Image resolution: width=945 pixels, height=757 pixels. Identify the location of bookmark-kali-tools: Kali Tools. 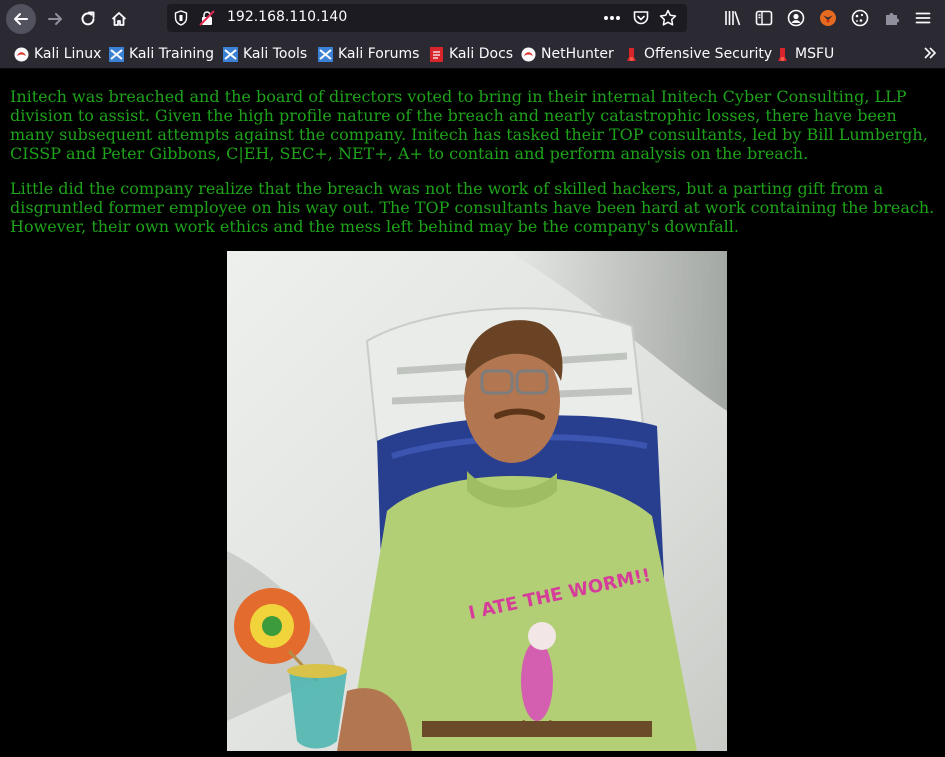
(265, 54).